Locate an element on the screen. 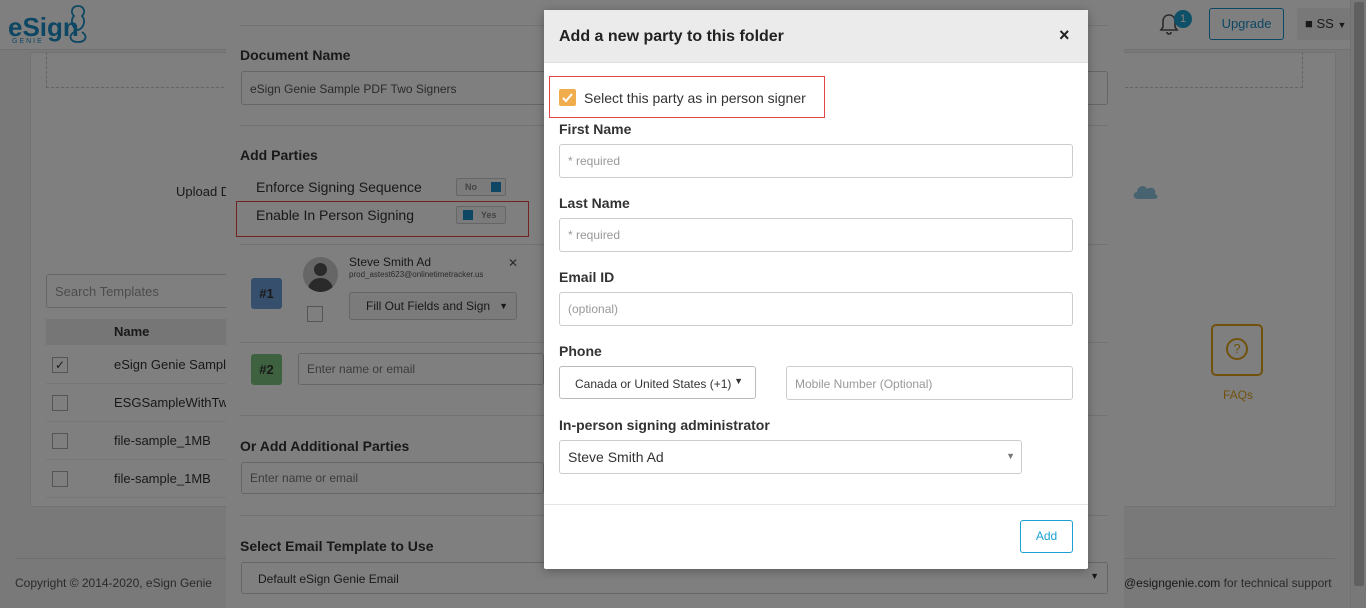  last-name-field: * required is located at coordinates (816, 235).